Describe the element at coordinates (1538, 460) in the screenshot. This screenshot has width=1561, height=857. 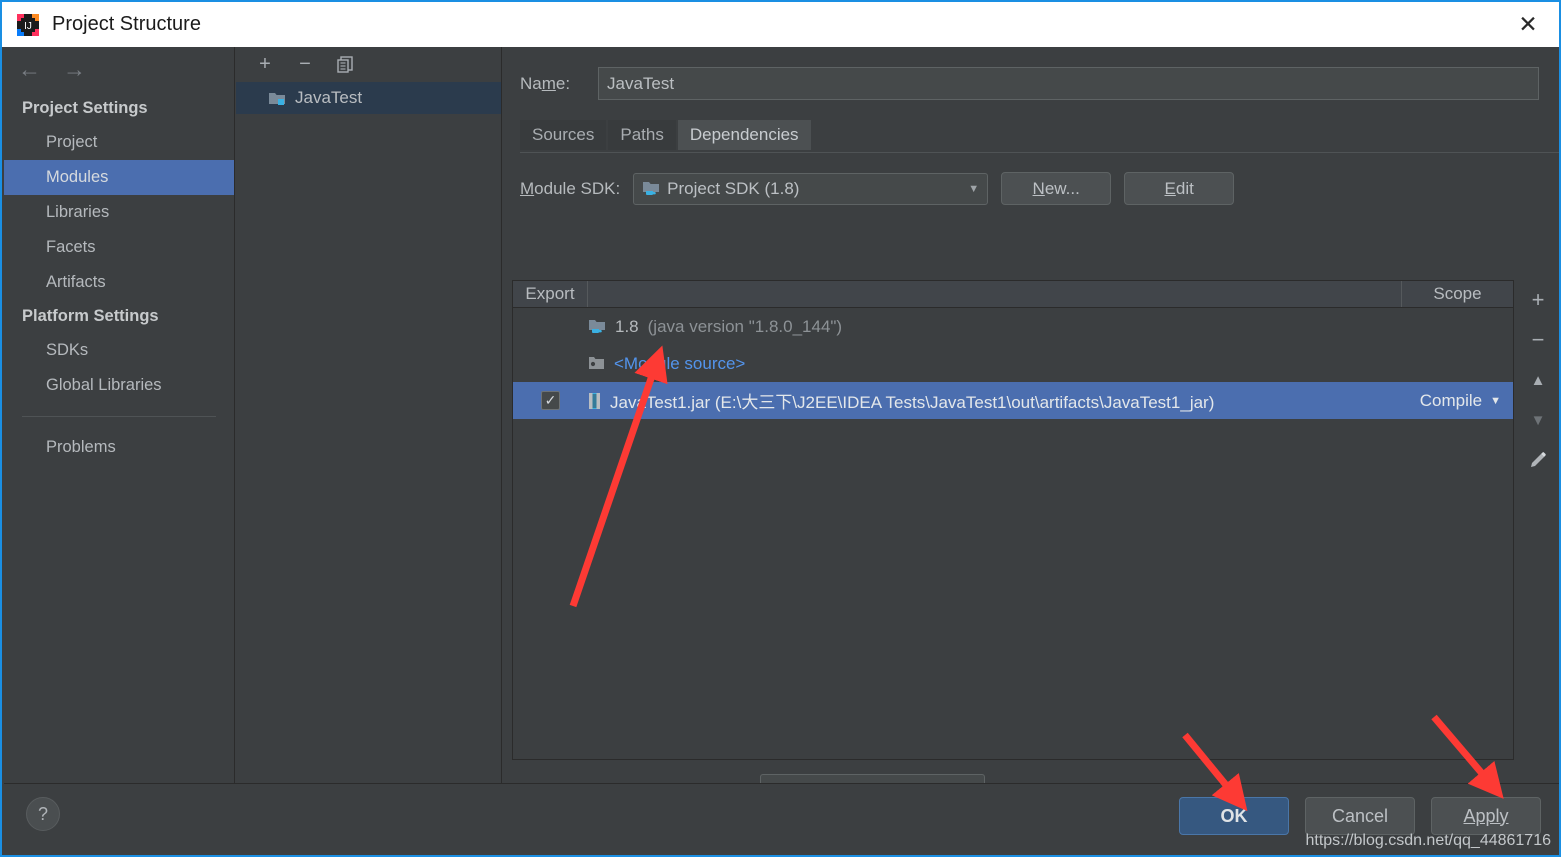
I see `pencil-icon` at that location.